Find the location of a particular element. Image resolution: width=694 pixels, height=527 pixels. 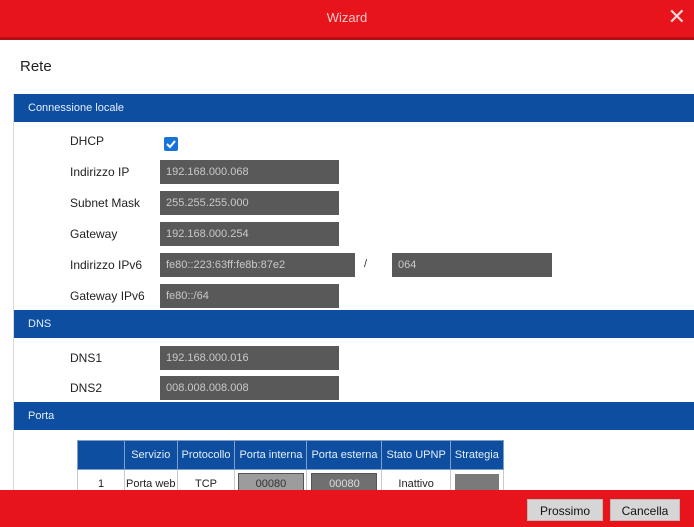

section-dns: DNS is located at coordinates (354, 324).